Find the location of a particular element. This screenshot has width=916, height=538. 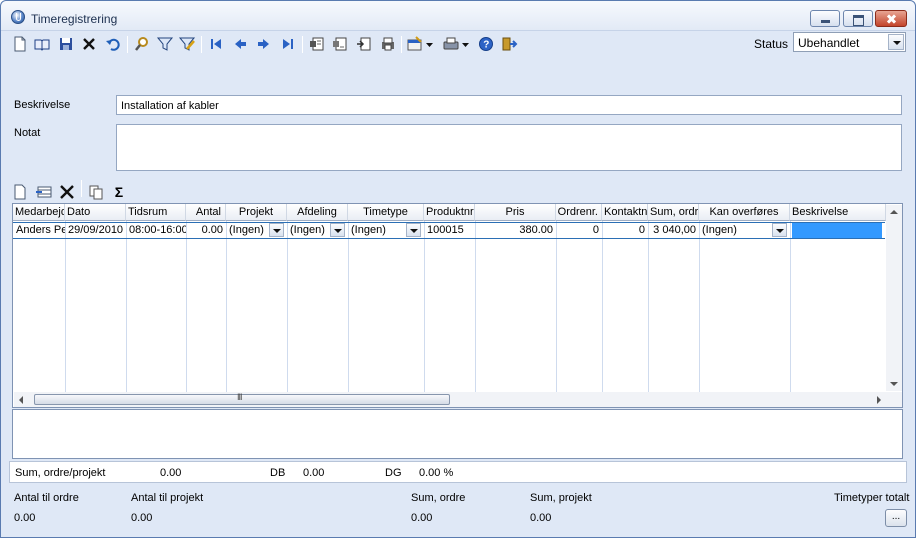

app-icon is located at coordinates (18, 17).